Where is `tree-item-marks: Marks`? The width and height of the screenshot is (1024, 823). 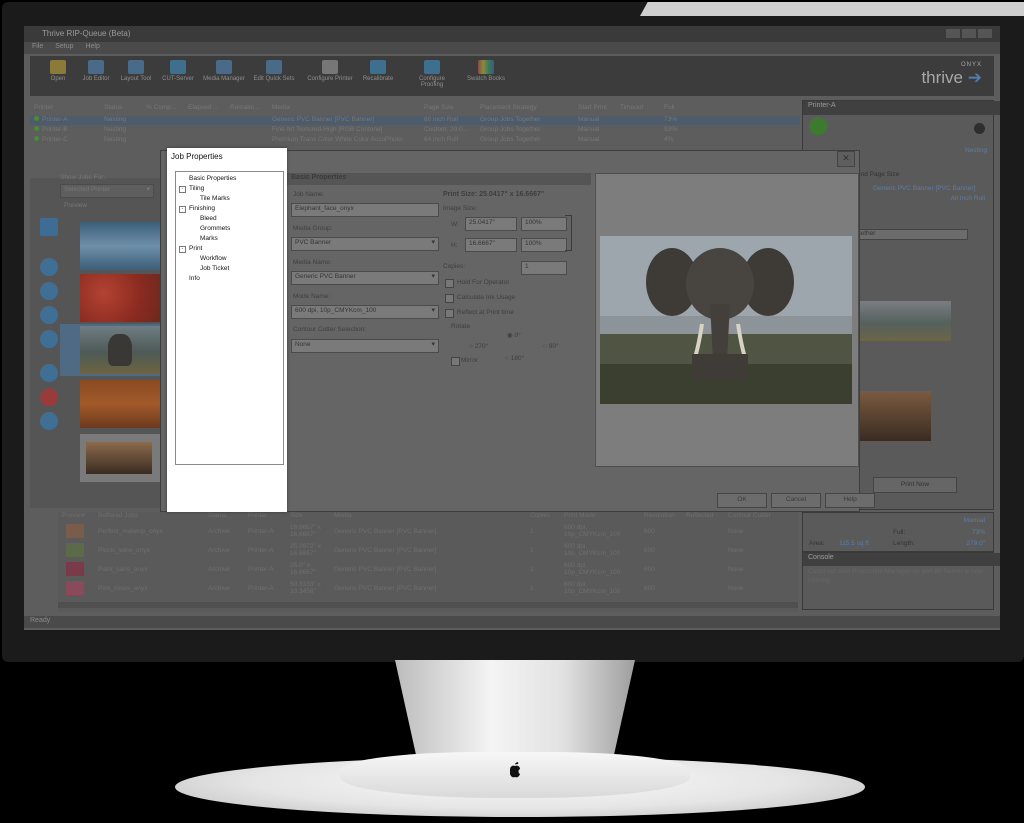
tree-item-marks: Marks is located at coordinates (209, 238).